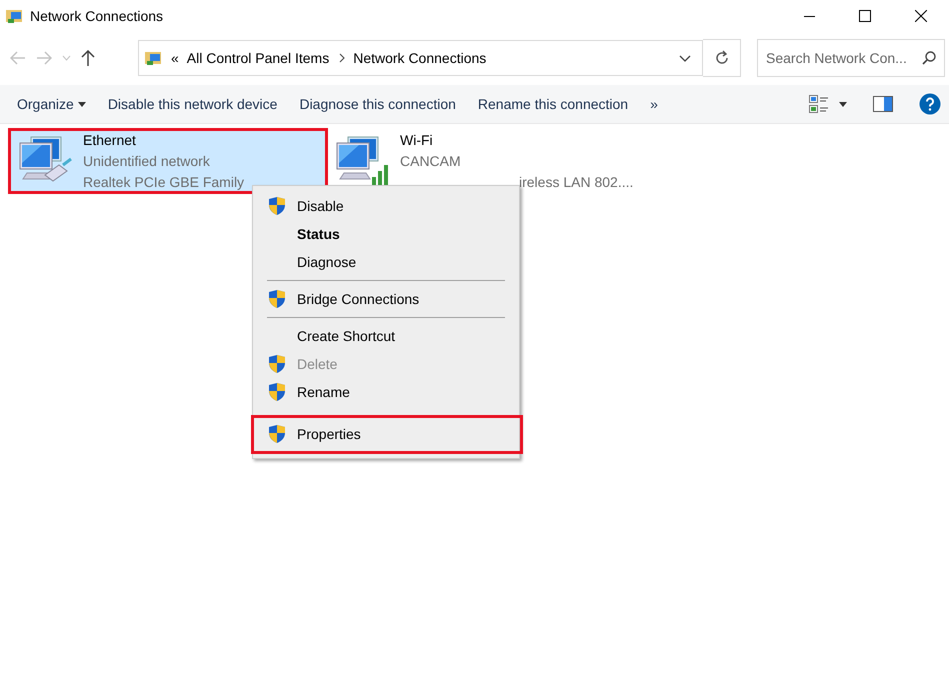  What do you see at coordinates (110, 140) in the screenshot?
I see `connection-name: Ethernet` at bounding box center [110, 140].